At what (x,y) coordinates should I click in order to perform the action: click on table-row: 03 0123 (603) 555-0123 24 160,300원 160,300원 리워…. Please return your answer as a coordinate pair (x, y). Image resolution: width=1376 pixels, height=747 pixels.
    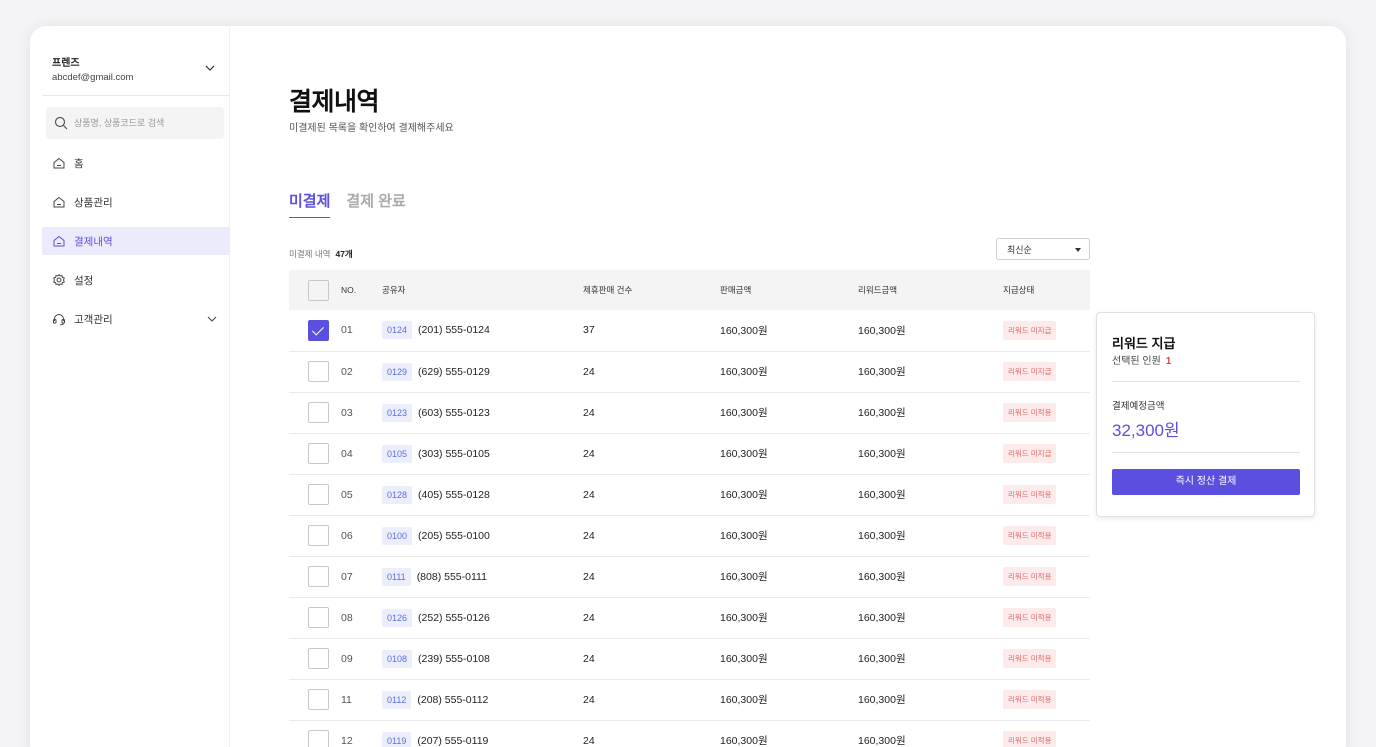
    Looking at the image, I should click on (689, 412).